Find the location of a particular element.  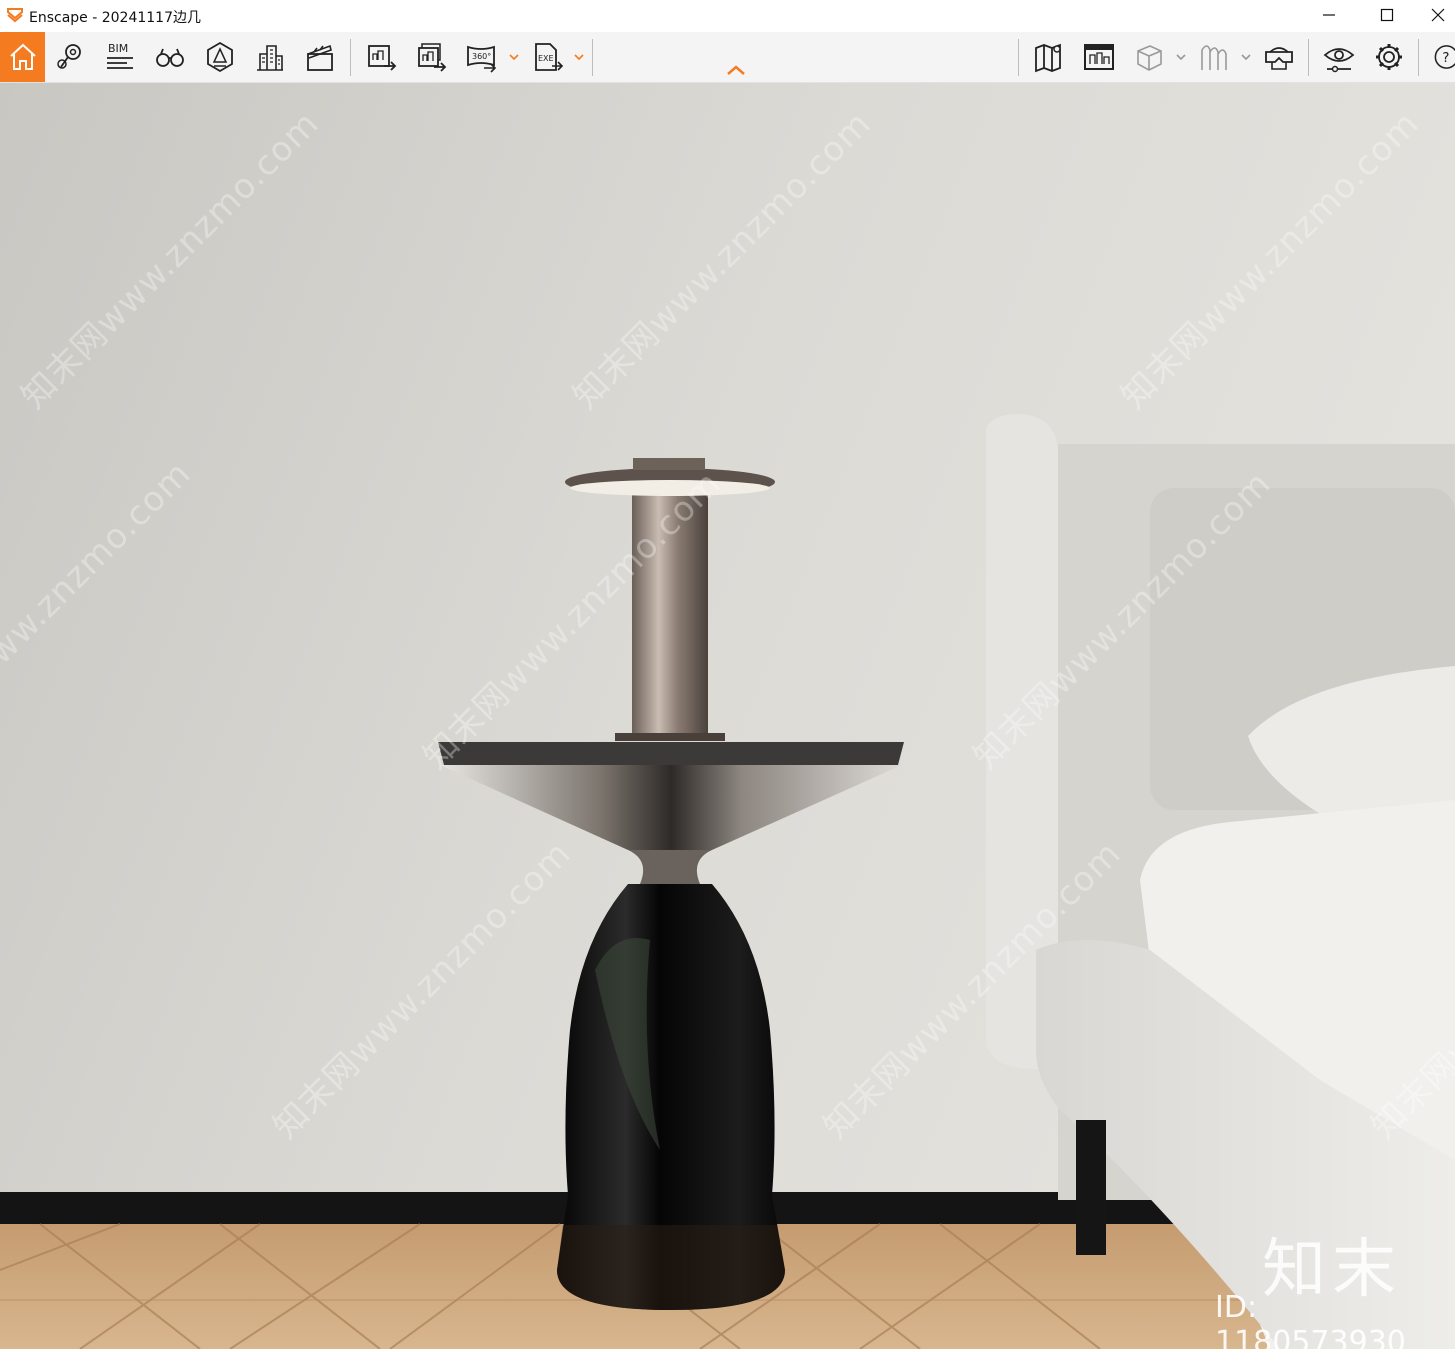

minimize-button is located at coordinates (1329, 15).